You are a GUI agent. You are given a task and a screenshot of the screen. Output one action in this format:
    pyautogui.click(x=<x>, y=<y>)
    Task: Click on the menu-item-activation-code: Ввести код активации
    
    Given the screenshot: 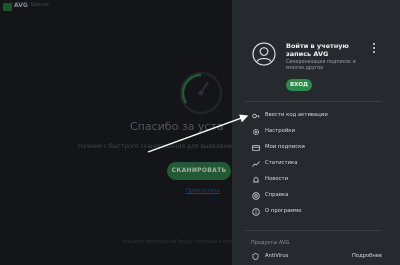 What is the action you would take?
    pyautogui.click(x=312, y=116)
    